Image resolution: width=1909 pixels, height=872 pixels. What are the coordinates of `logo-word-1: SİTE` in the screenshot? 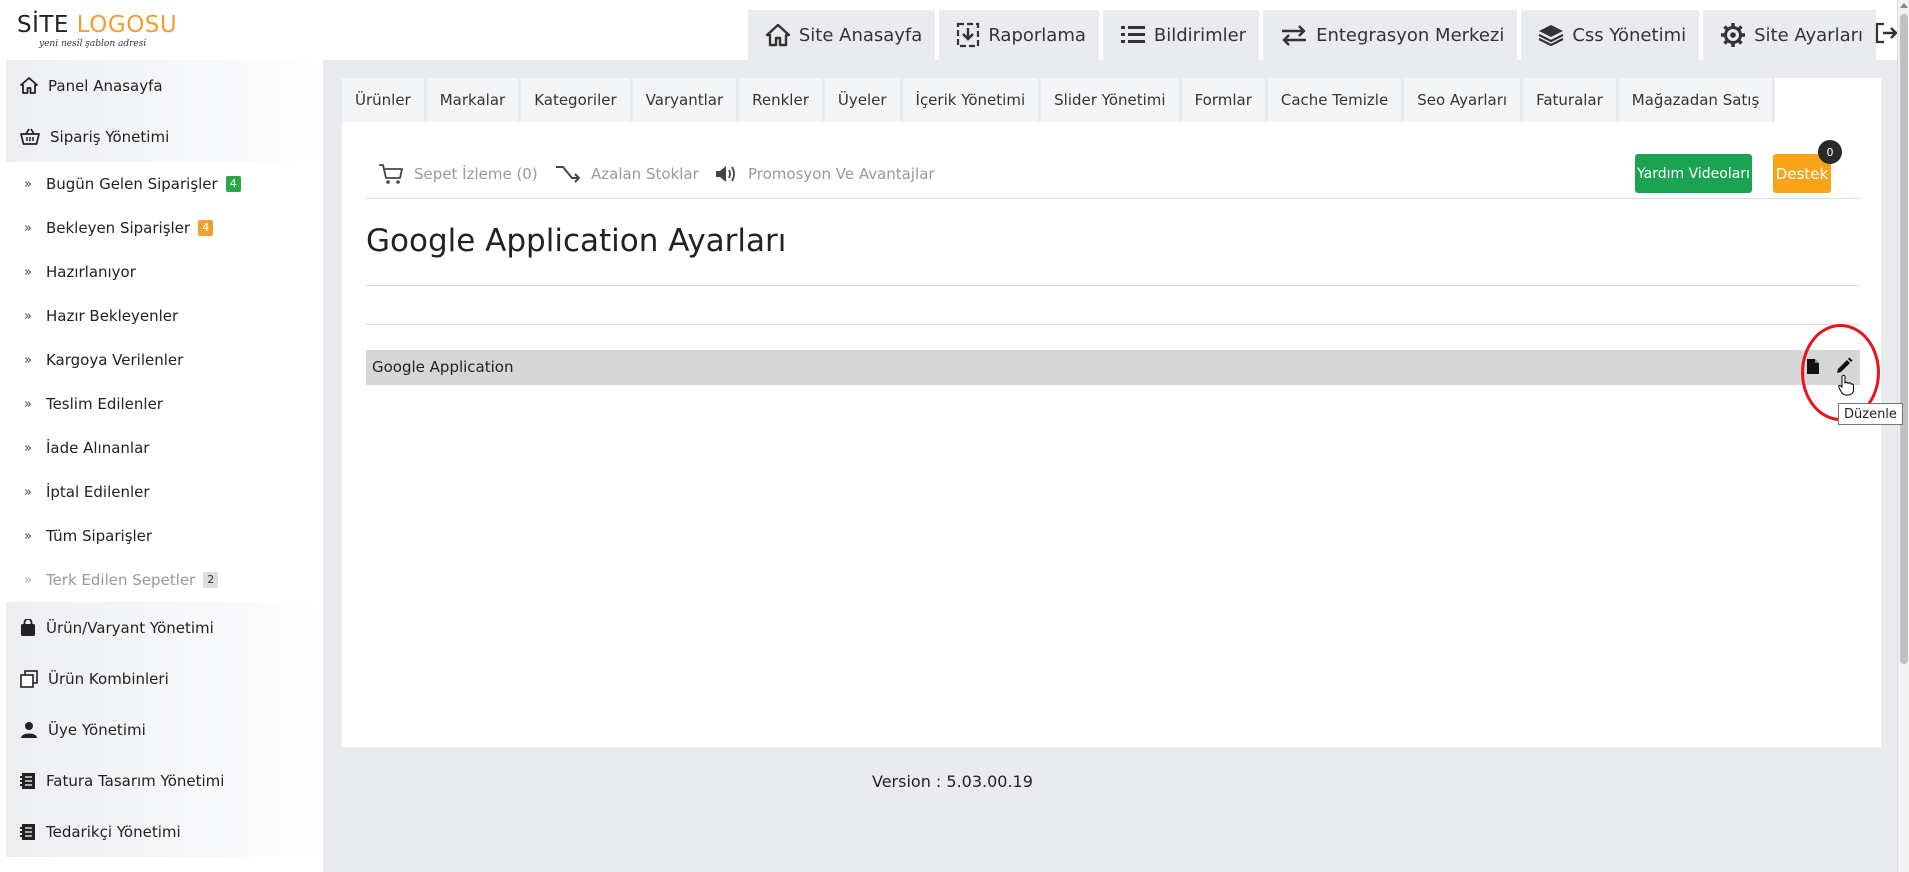 It's located at (43, 25).